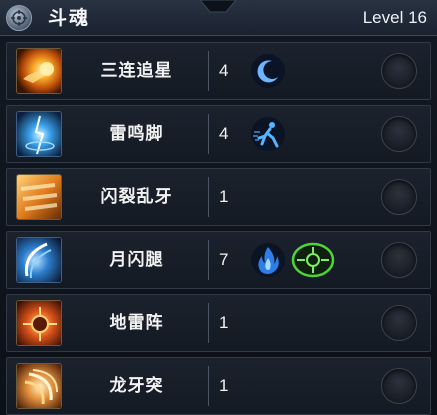 Image resolution: width=437 pixels, height=415 pixels. Describe the element at coordinates (218, 323) in the screenshot. I see `skill-row: 地雷阵 1` at that location.